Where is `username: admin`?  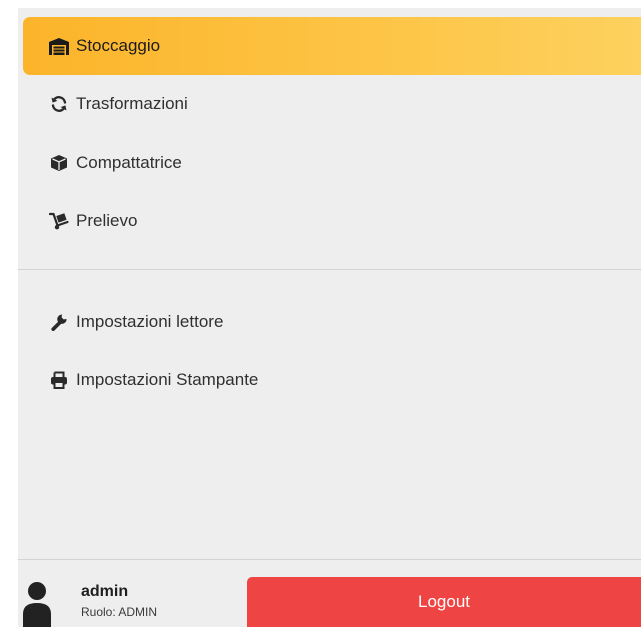 username: admin is located at coordinates (105, 591).